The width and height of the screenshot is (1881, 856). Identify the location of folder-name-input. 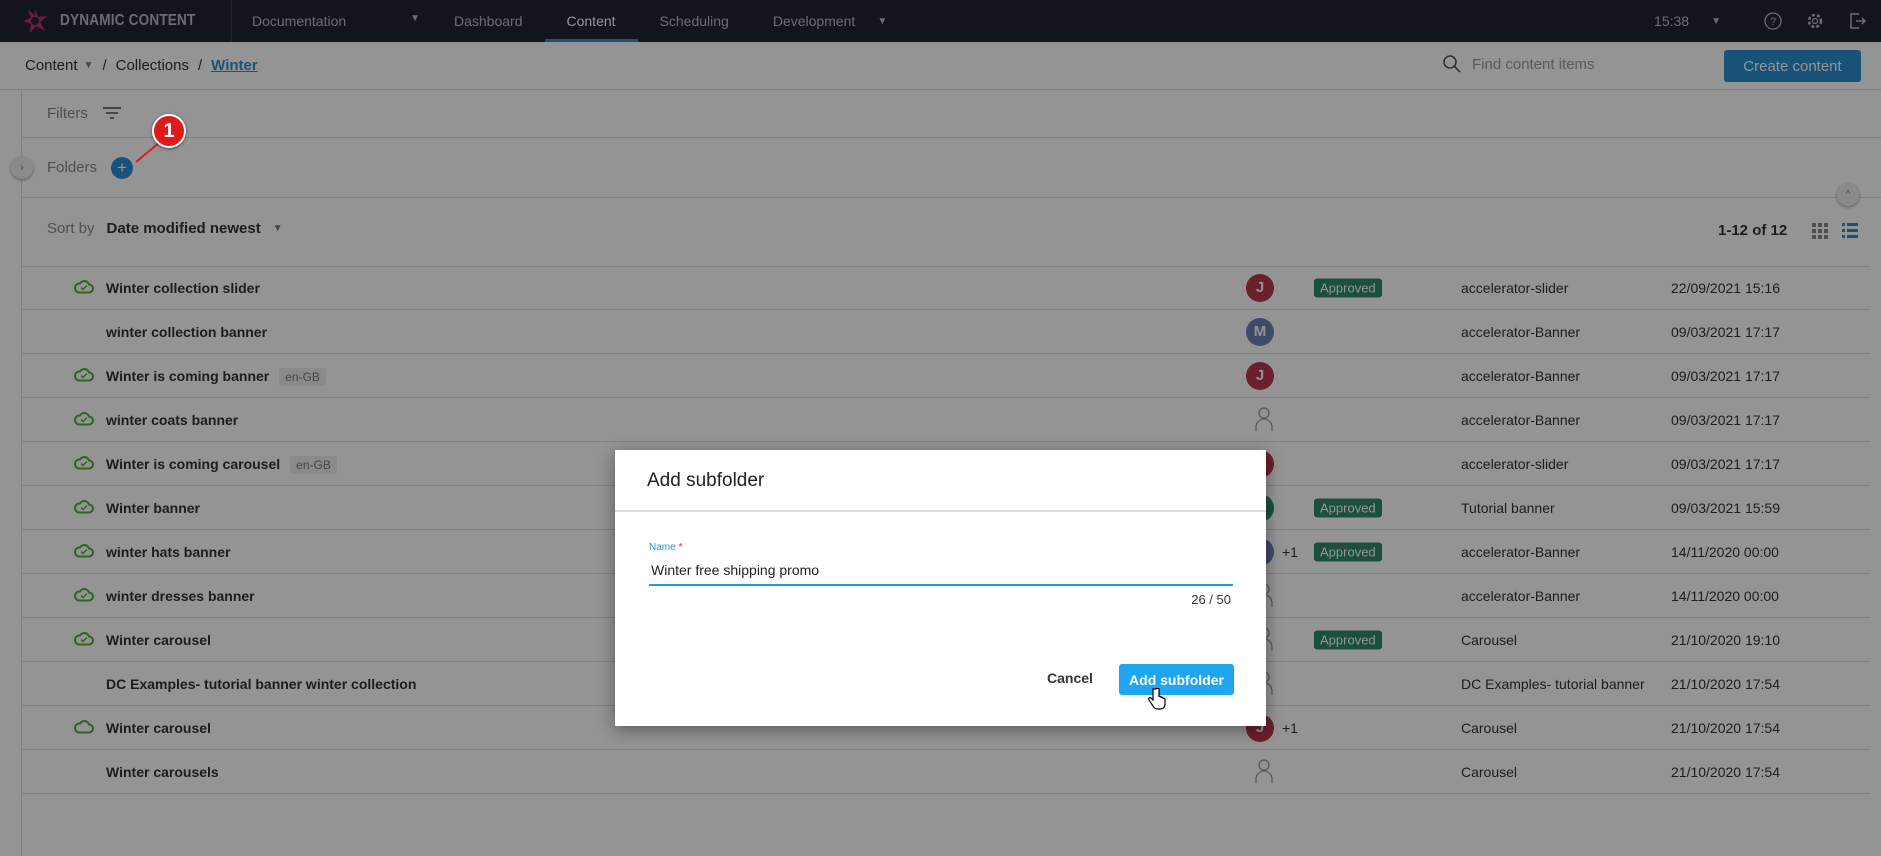
(941, 571).